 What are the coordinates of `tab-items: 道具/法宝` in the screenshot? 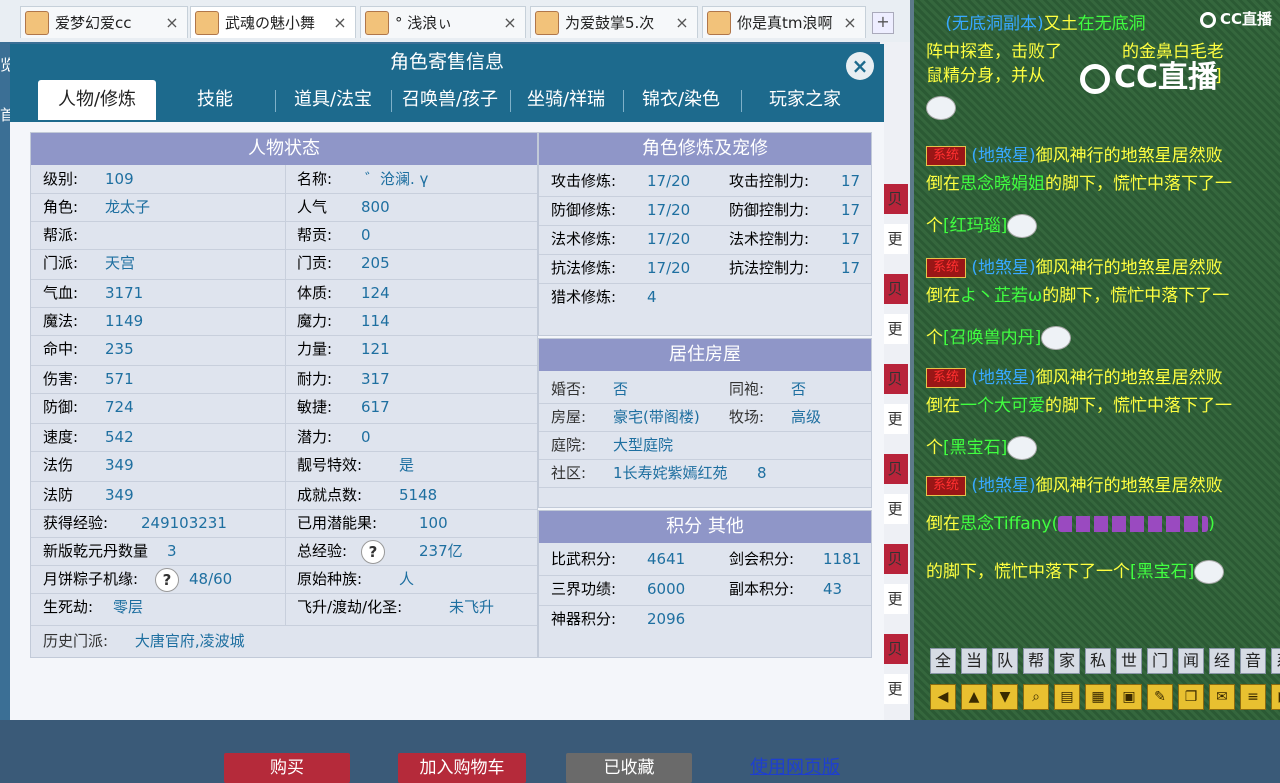 It's located at (333, 100).